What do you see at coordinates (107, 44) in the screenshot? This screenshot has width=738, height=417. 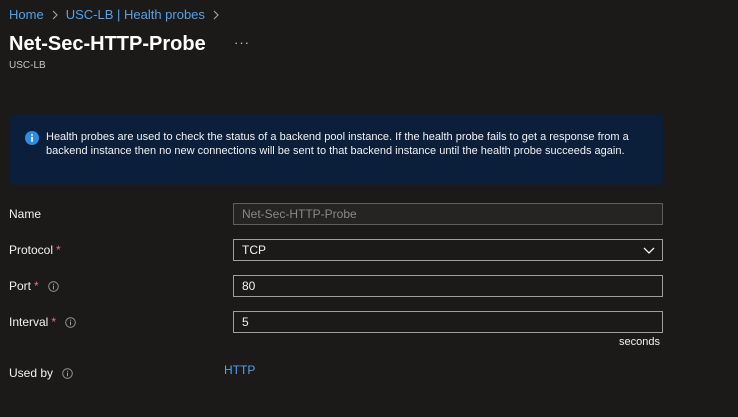 I see `page-title: Net-Sec-HTTP-Probe` at bounding box center [107, 44].